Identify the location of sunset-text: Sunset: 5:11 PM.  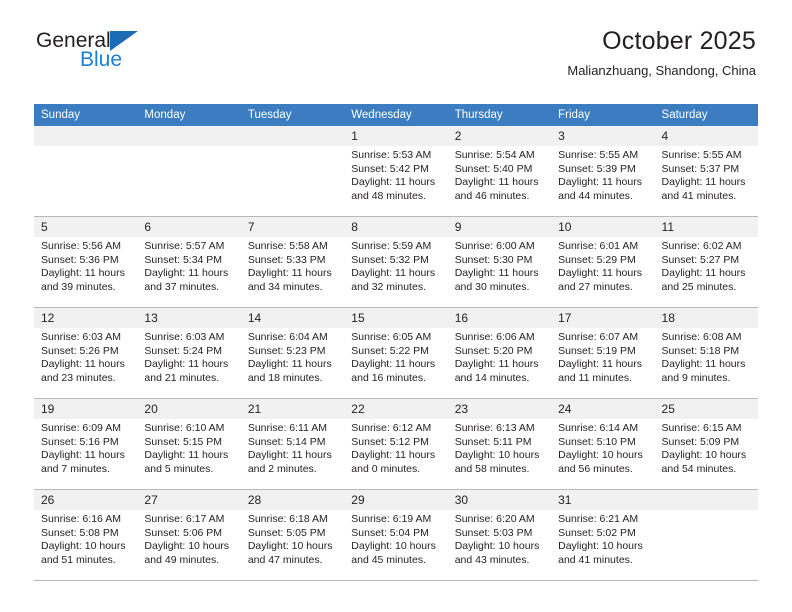
(493, 441).